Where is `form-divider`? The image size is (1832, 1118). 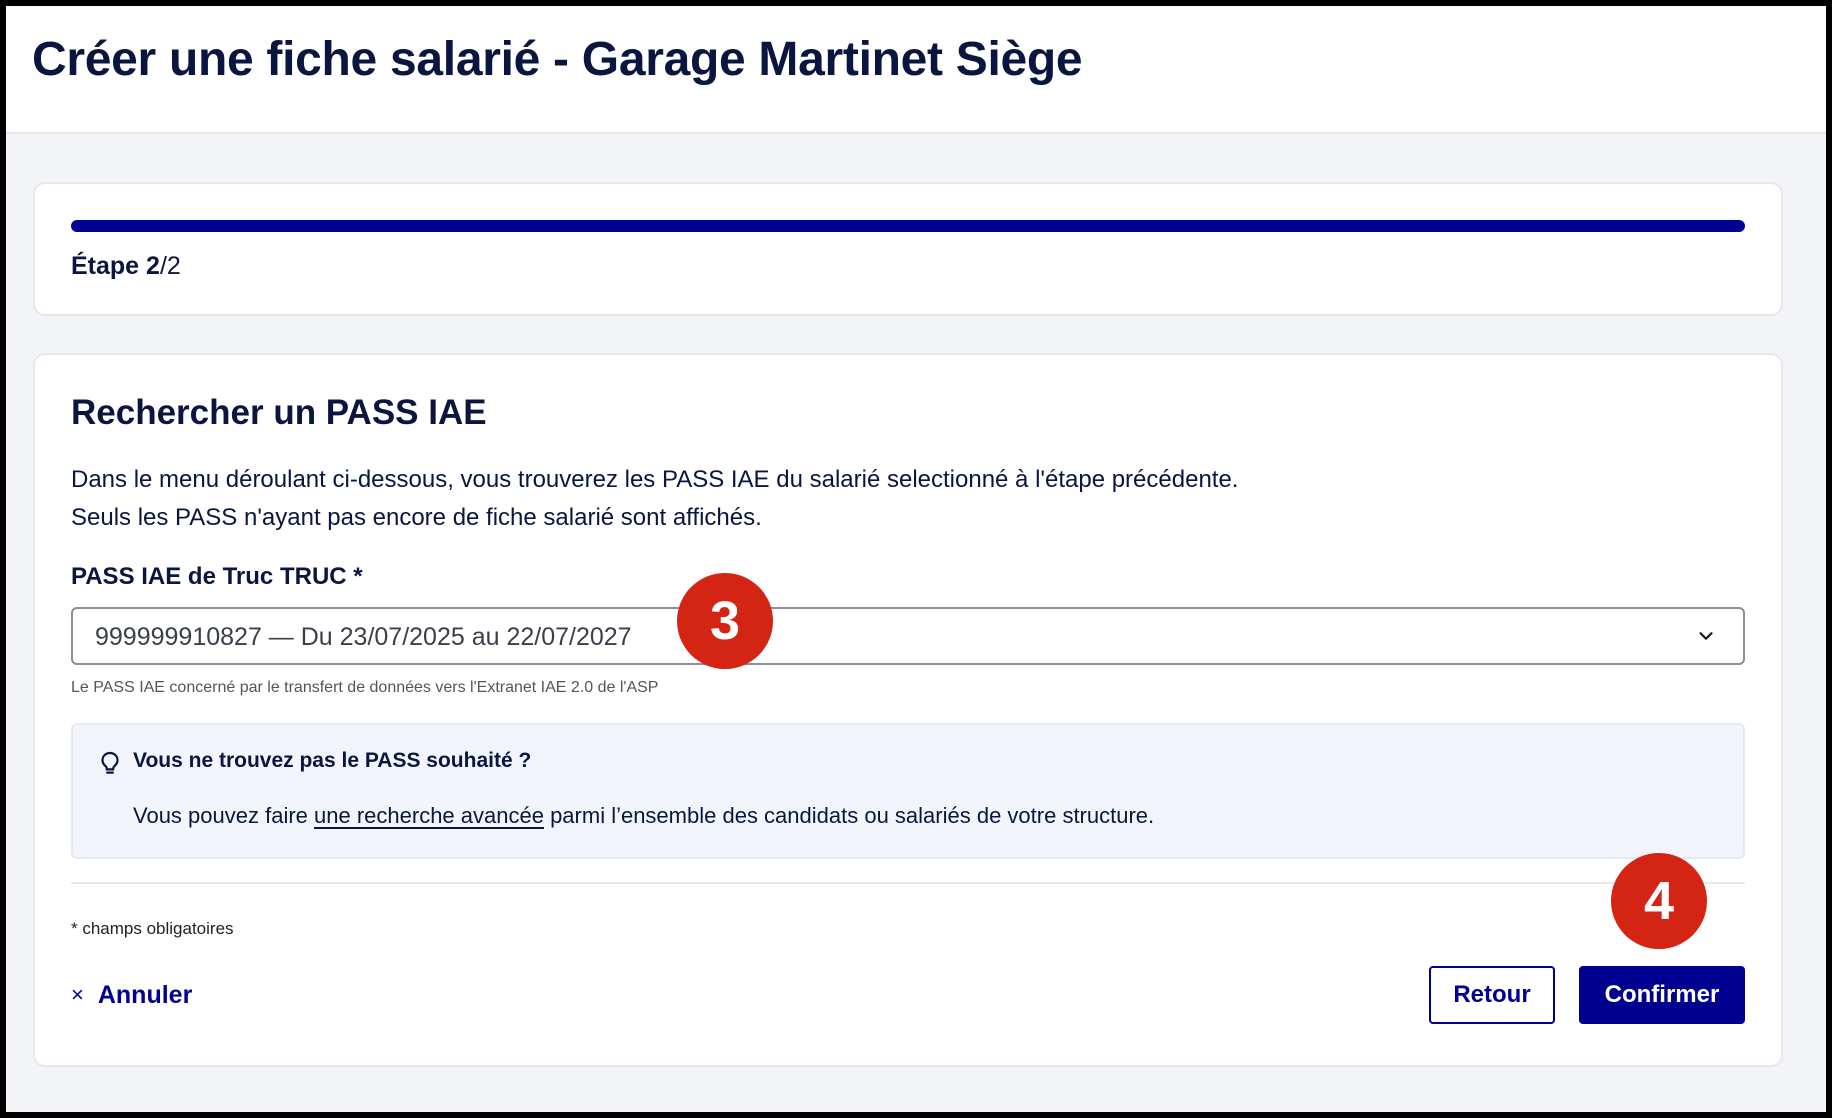
form-divider is located at coordinates (908, 883).